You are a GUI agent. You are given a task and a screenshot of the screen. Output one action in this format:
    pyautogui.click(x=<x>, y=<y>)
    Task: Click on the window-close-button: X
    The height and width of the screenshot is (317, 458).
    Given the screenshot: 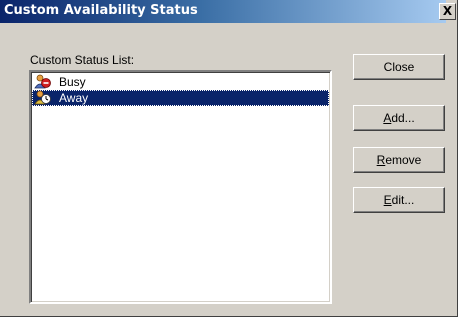 What is the action you would take?
    pyautogui.click(x=447, y=11)
    